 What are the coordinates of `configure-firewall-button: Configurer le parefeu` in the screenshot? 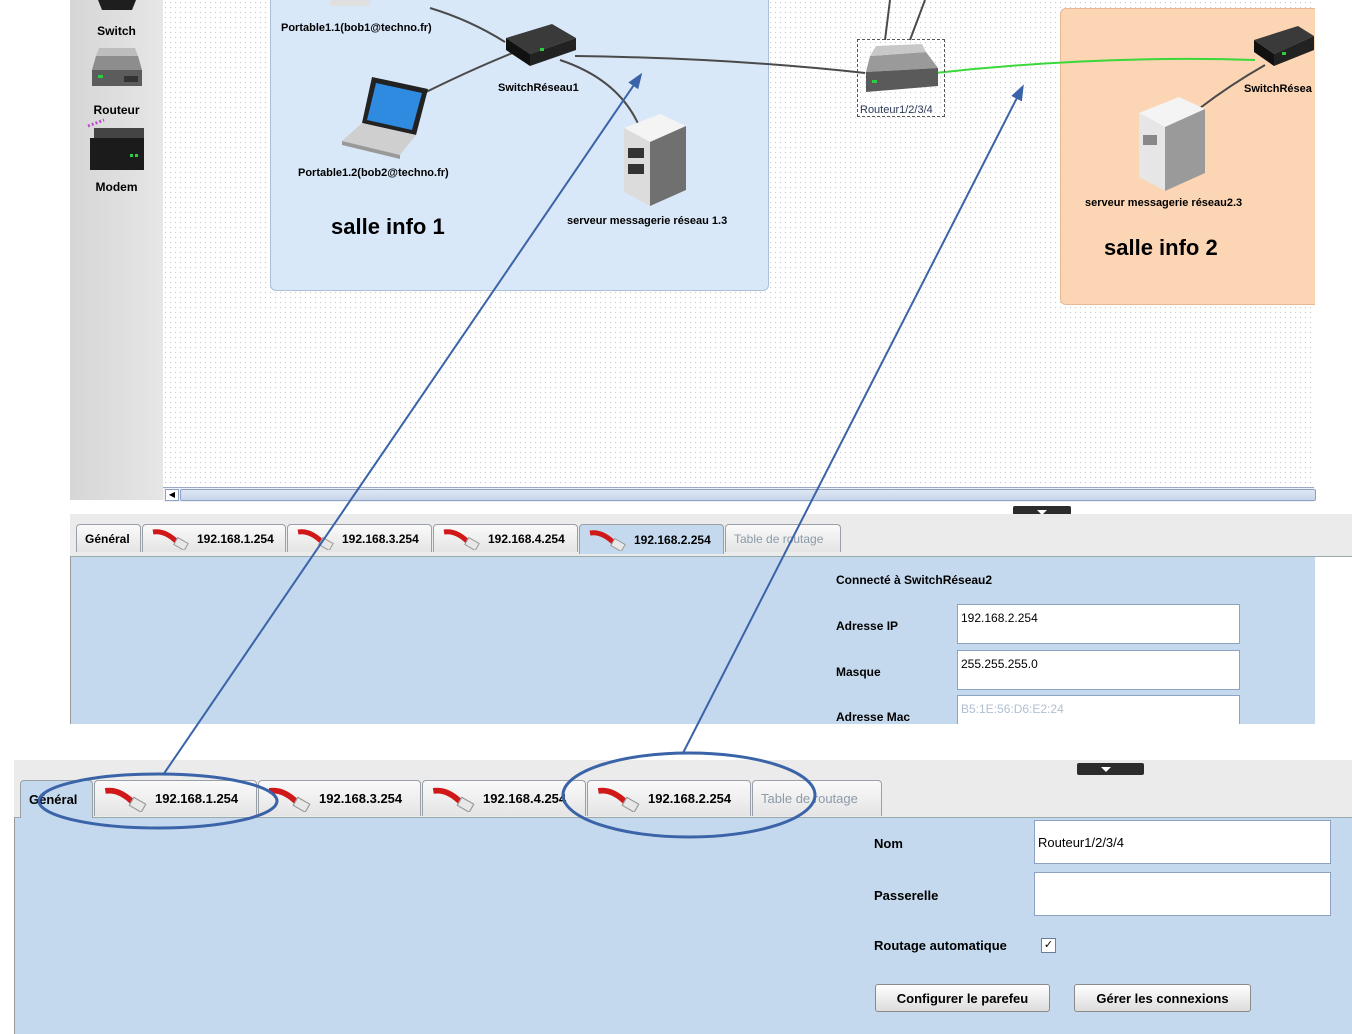 It's located at (962, 998).